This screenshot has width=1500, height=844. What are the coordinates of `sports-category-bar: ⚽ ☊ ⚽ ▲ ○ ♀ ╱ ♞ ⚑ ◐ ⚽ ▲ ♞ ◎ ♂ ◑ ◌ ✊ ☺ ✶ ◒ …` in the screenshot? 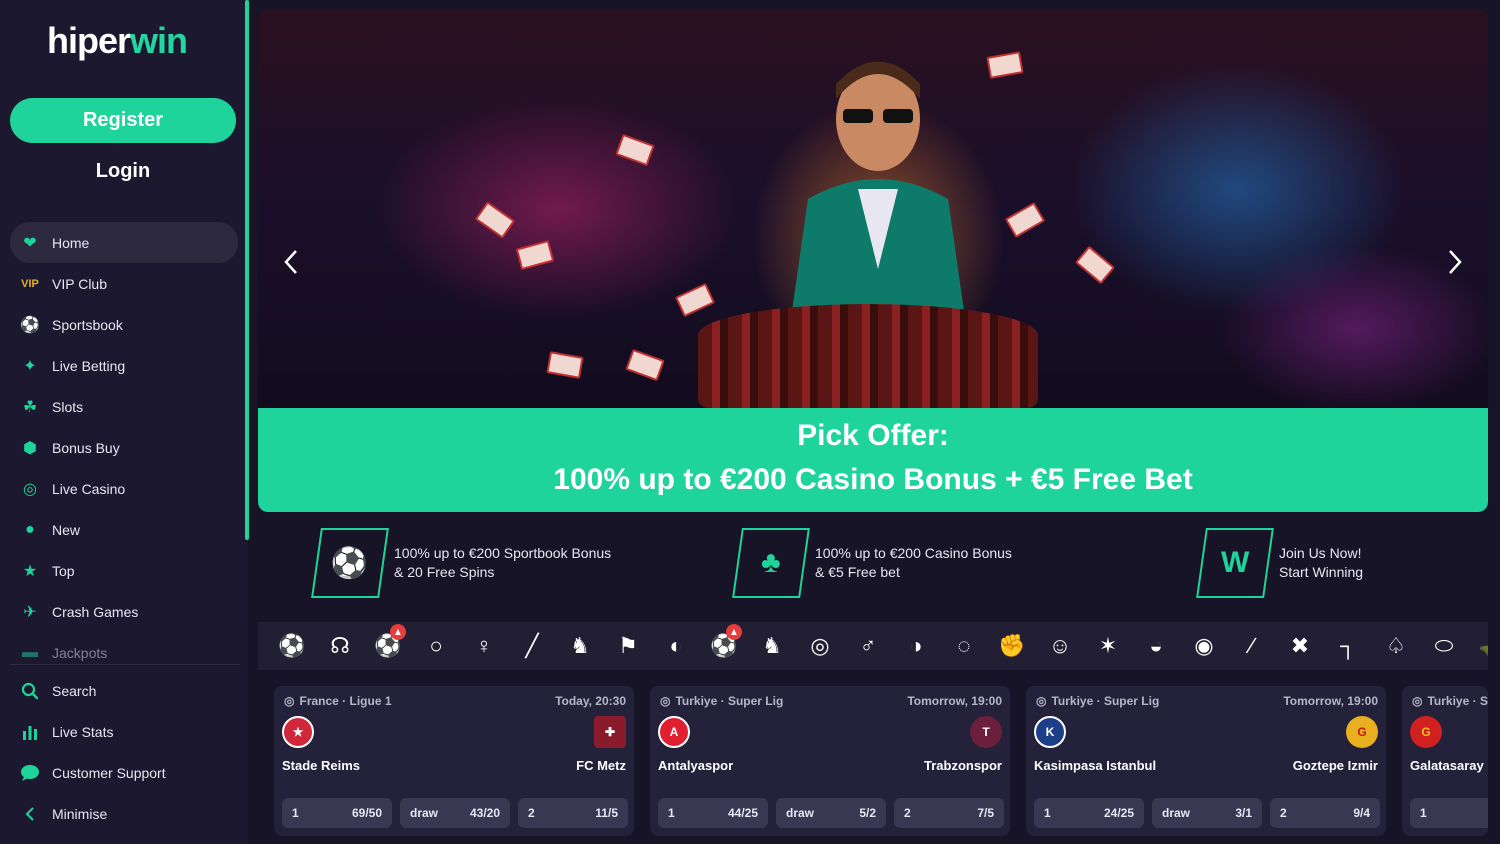 It's located at (873, 646).